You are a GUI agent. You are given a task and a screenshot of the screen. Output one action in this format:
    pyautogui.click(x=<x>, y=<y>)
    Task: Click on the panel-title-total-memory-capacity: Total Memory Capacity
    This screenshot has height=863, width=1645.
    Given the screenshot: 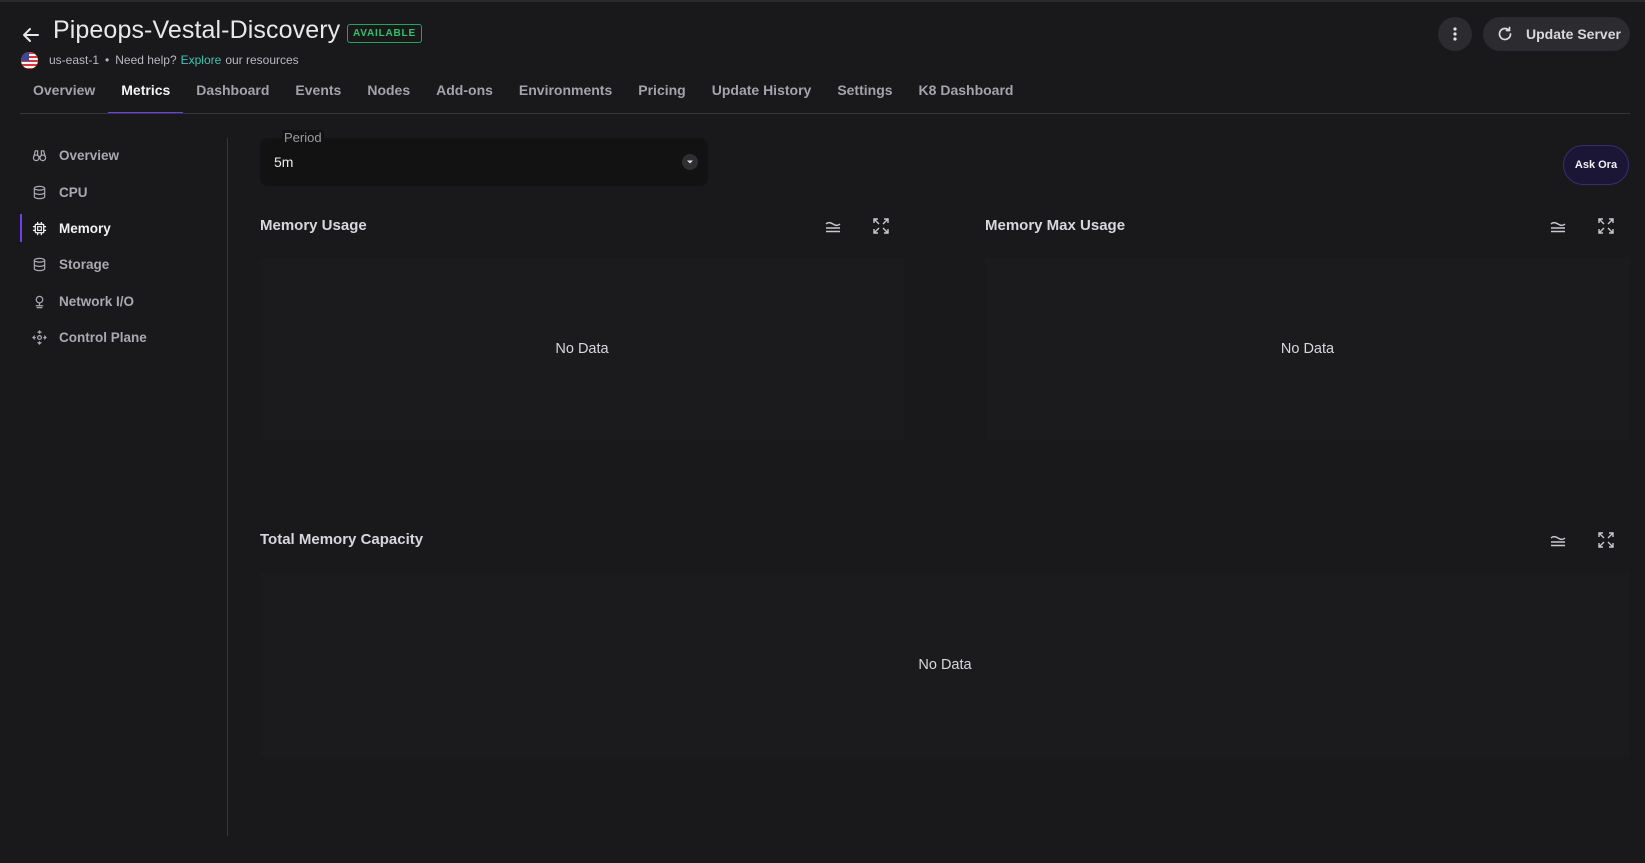 What is the action you would take?
    pyautogui.click(x=342, y=539)
    